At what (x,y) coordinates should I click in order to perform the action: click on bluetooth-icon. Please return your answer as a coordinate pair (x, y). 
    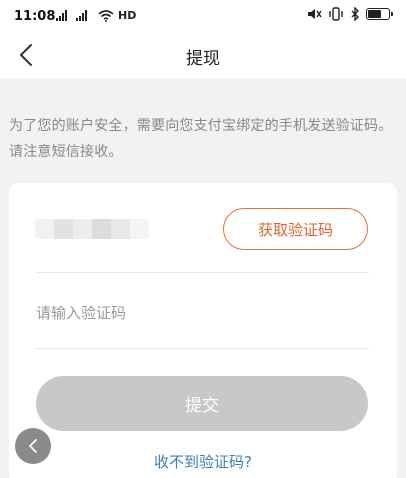
    Looking at the image, I should click on (355, 14).